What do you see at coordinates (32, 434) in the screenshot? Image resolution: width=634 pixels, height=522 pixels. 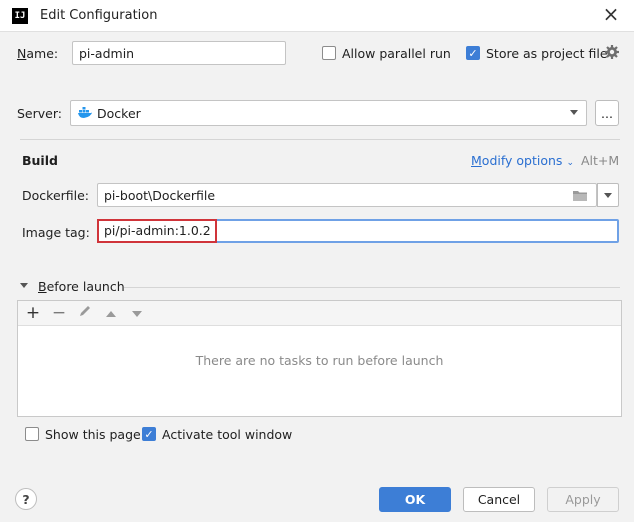 I see `show-this-page-checkbox` at bounding box center [32, 434].